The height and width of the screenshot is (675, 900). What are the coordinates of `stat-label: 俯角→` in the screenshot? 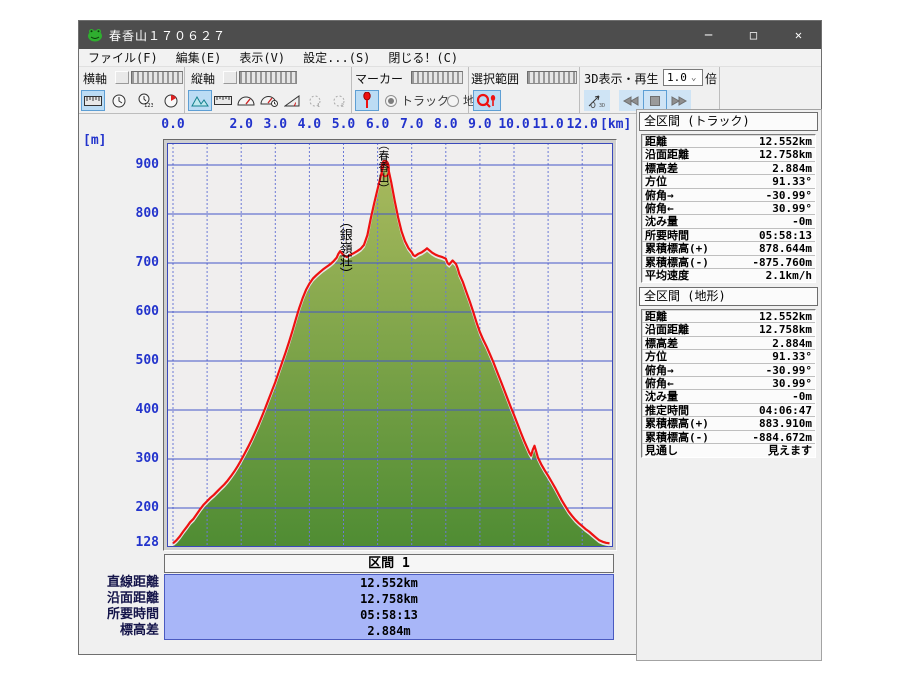 It's located at (659, 370).